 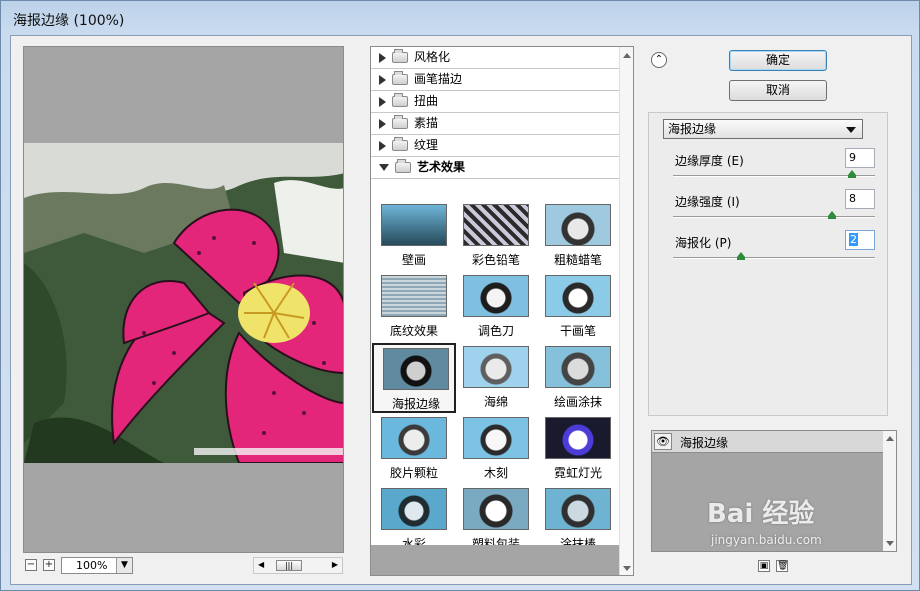 I want to click on scroll-left-icon: ◀, so click(x=261, y=564).